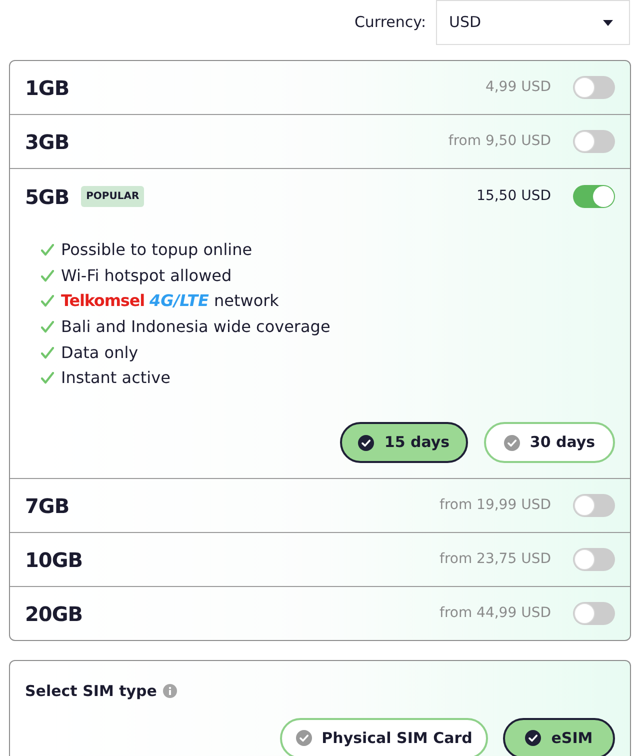 The image size is (640, 756). What do you see at coordinates (320, 559) in the screenshot?
I see `plan-row: 10GB from 23,75 USD` at bounding box center [320, 559].